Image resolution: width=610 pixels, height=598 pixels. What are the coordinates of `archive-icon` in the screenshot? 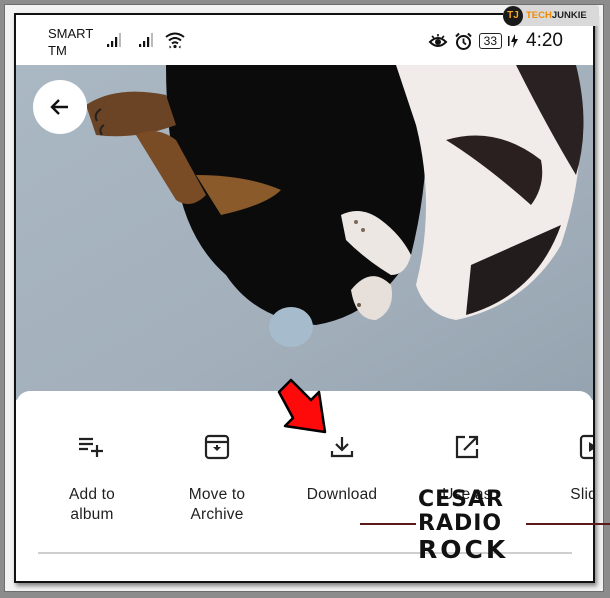 It's located at (217, 447).